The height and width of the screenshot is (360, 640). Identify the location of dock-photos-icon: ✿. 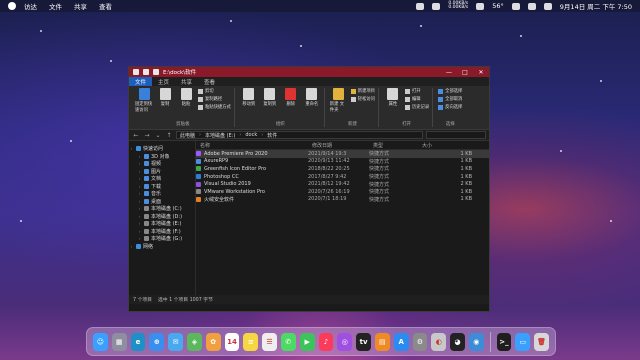
(213, 341).